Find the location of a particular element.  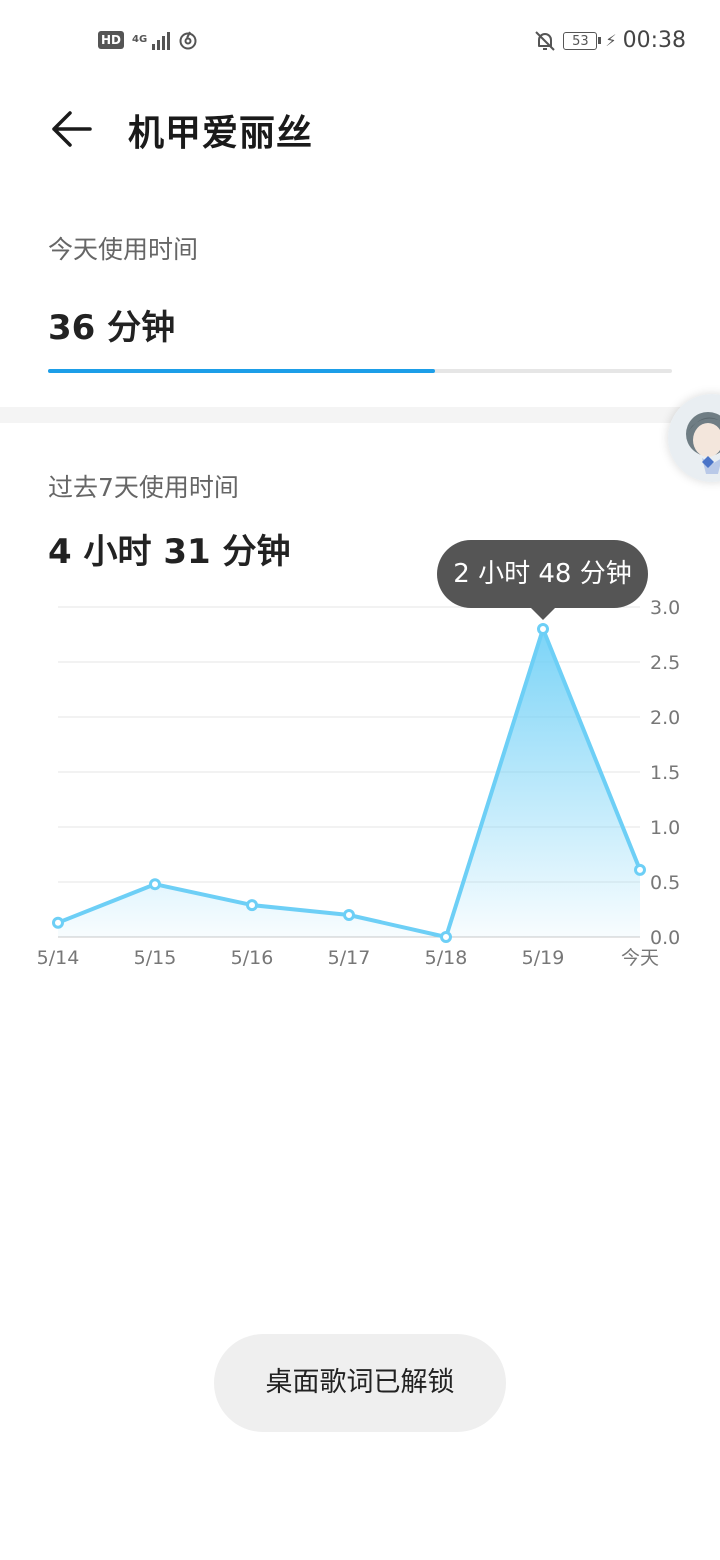

charging-icon: ⚡ is located at coordinates (611, 40).